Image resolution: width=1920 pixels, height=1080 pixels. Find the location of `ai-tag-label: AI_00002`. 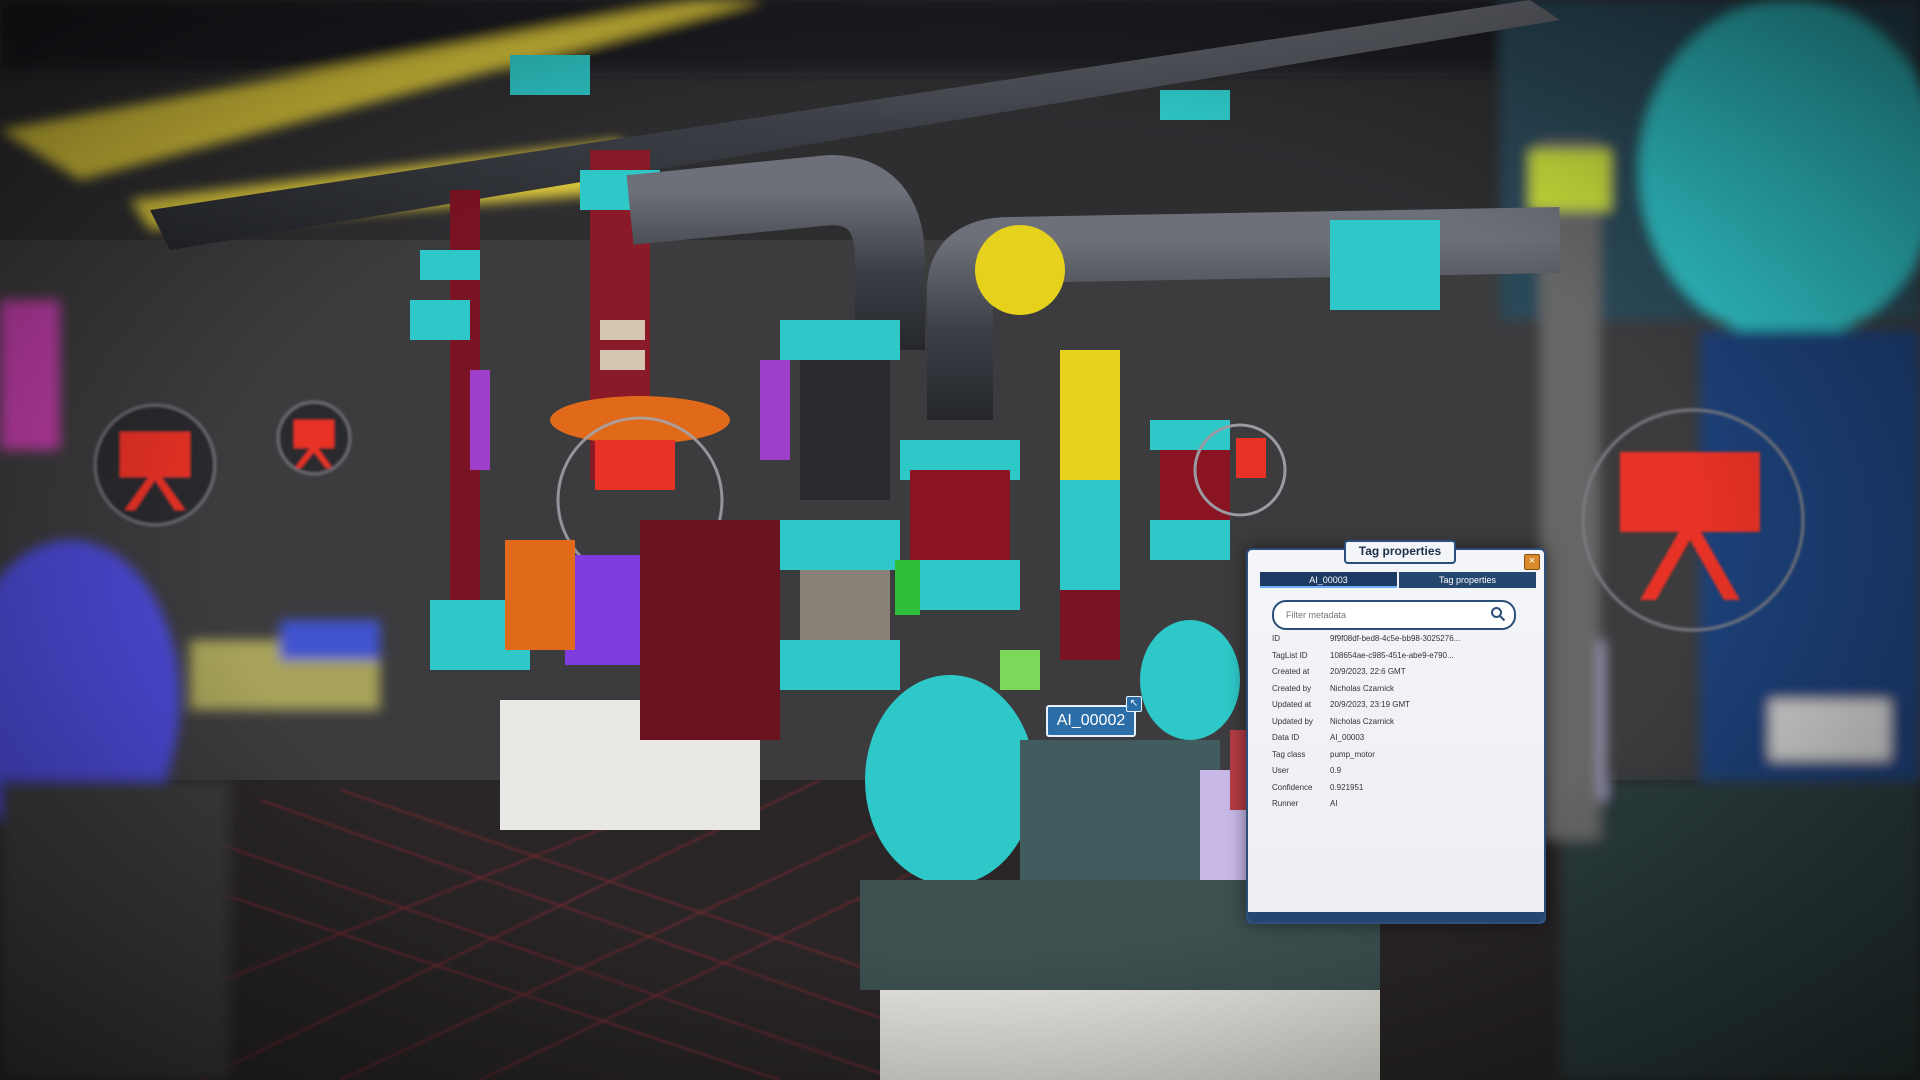

ai-tag-label: AI_00002 is located at coordinates (1091, 721).